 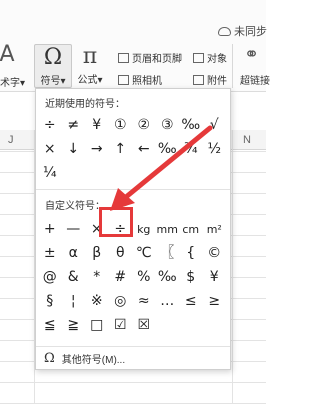 I want to click on recent-symbol-cell: ÷, so click(x=50, y=125).